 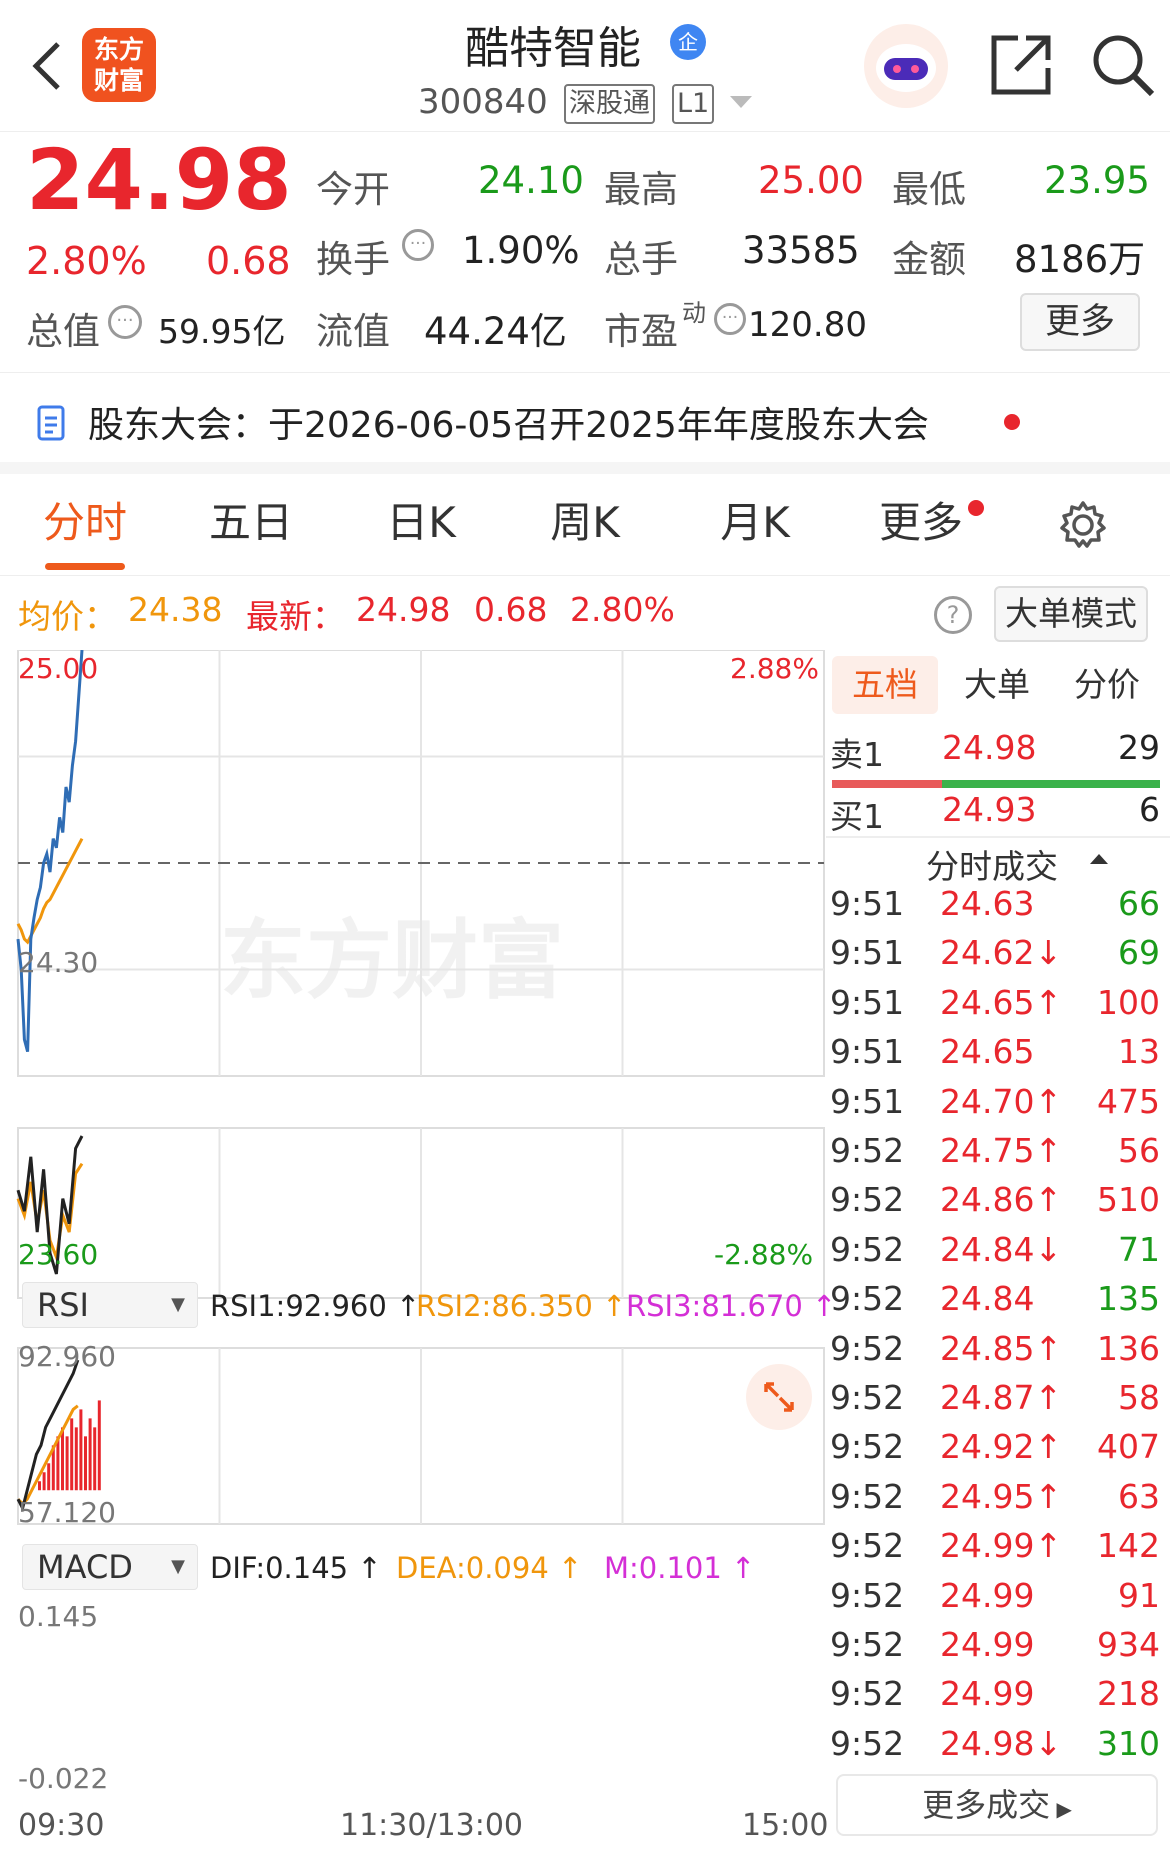 What do you see at coordinates (680, 1568) in the screenshot?
I see `macd-m: M:0.101 ↑` at bounding box center [680, 1568].